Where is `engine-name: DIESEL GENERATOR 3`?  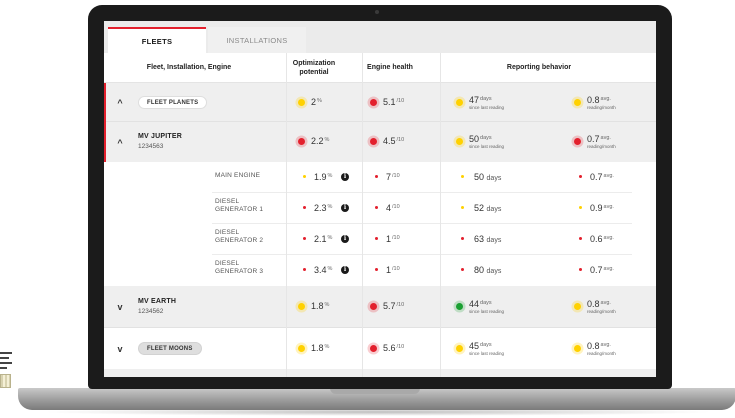 engine-name: DIESEL GENERATOR 3 is located at coordinates (239, 267).